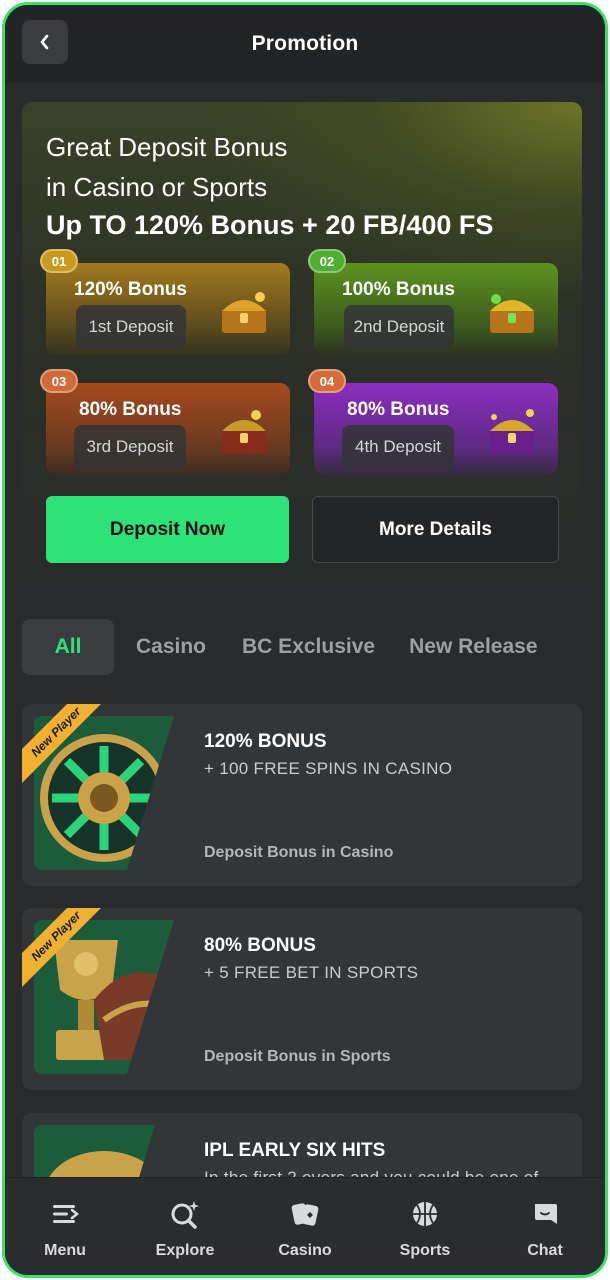  Describe the element at coordinates (435, 529) in the screenshot. I see `more-details-button: More Details` at that location.